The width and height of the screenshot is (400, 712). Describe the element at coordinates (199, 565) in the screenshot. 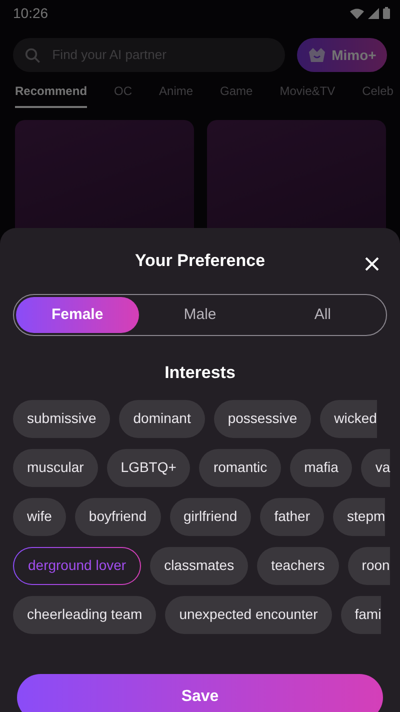

I see `interest-chip: classmates` at that location.